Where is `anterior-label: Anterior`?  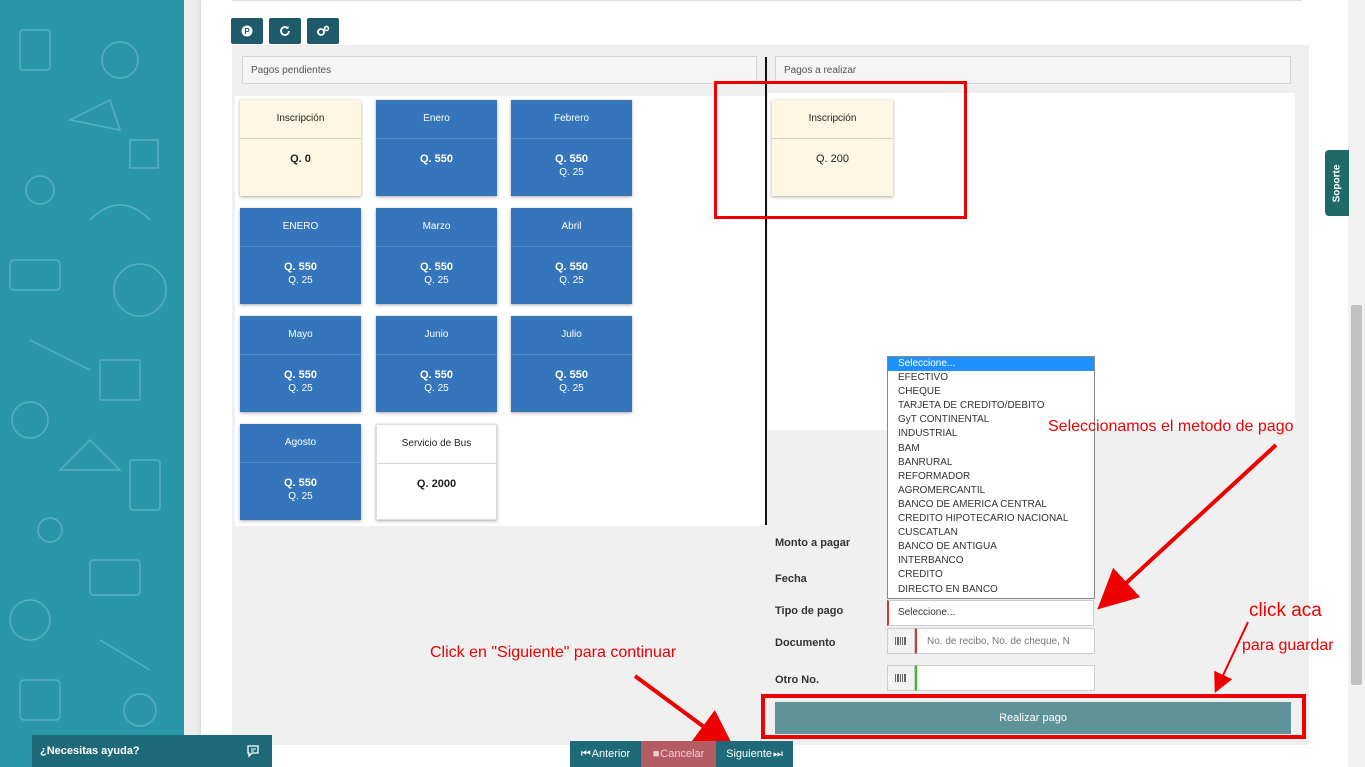
anterior-label: Anterior is located at coordinates (611, 754).